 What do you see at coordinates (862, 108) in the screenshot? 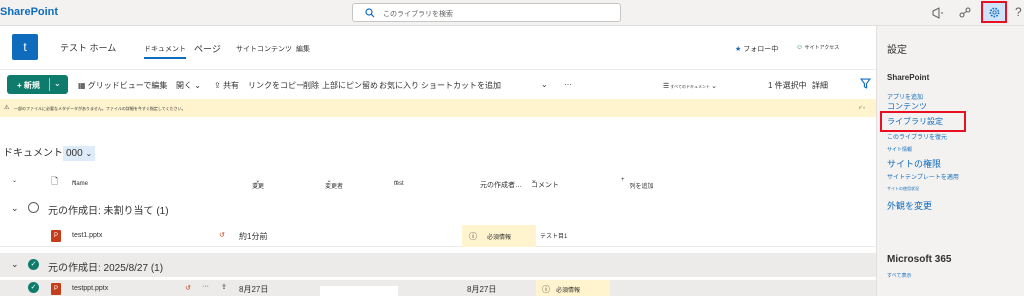
I see `banner-close-button: ﾃﾞｨ` at bounding box center [862, 108].